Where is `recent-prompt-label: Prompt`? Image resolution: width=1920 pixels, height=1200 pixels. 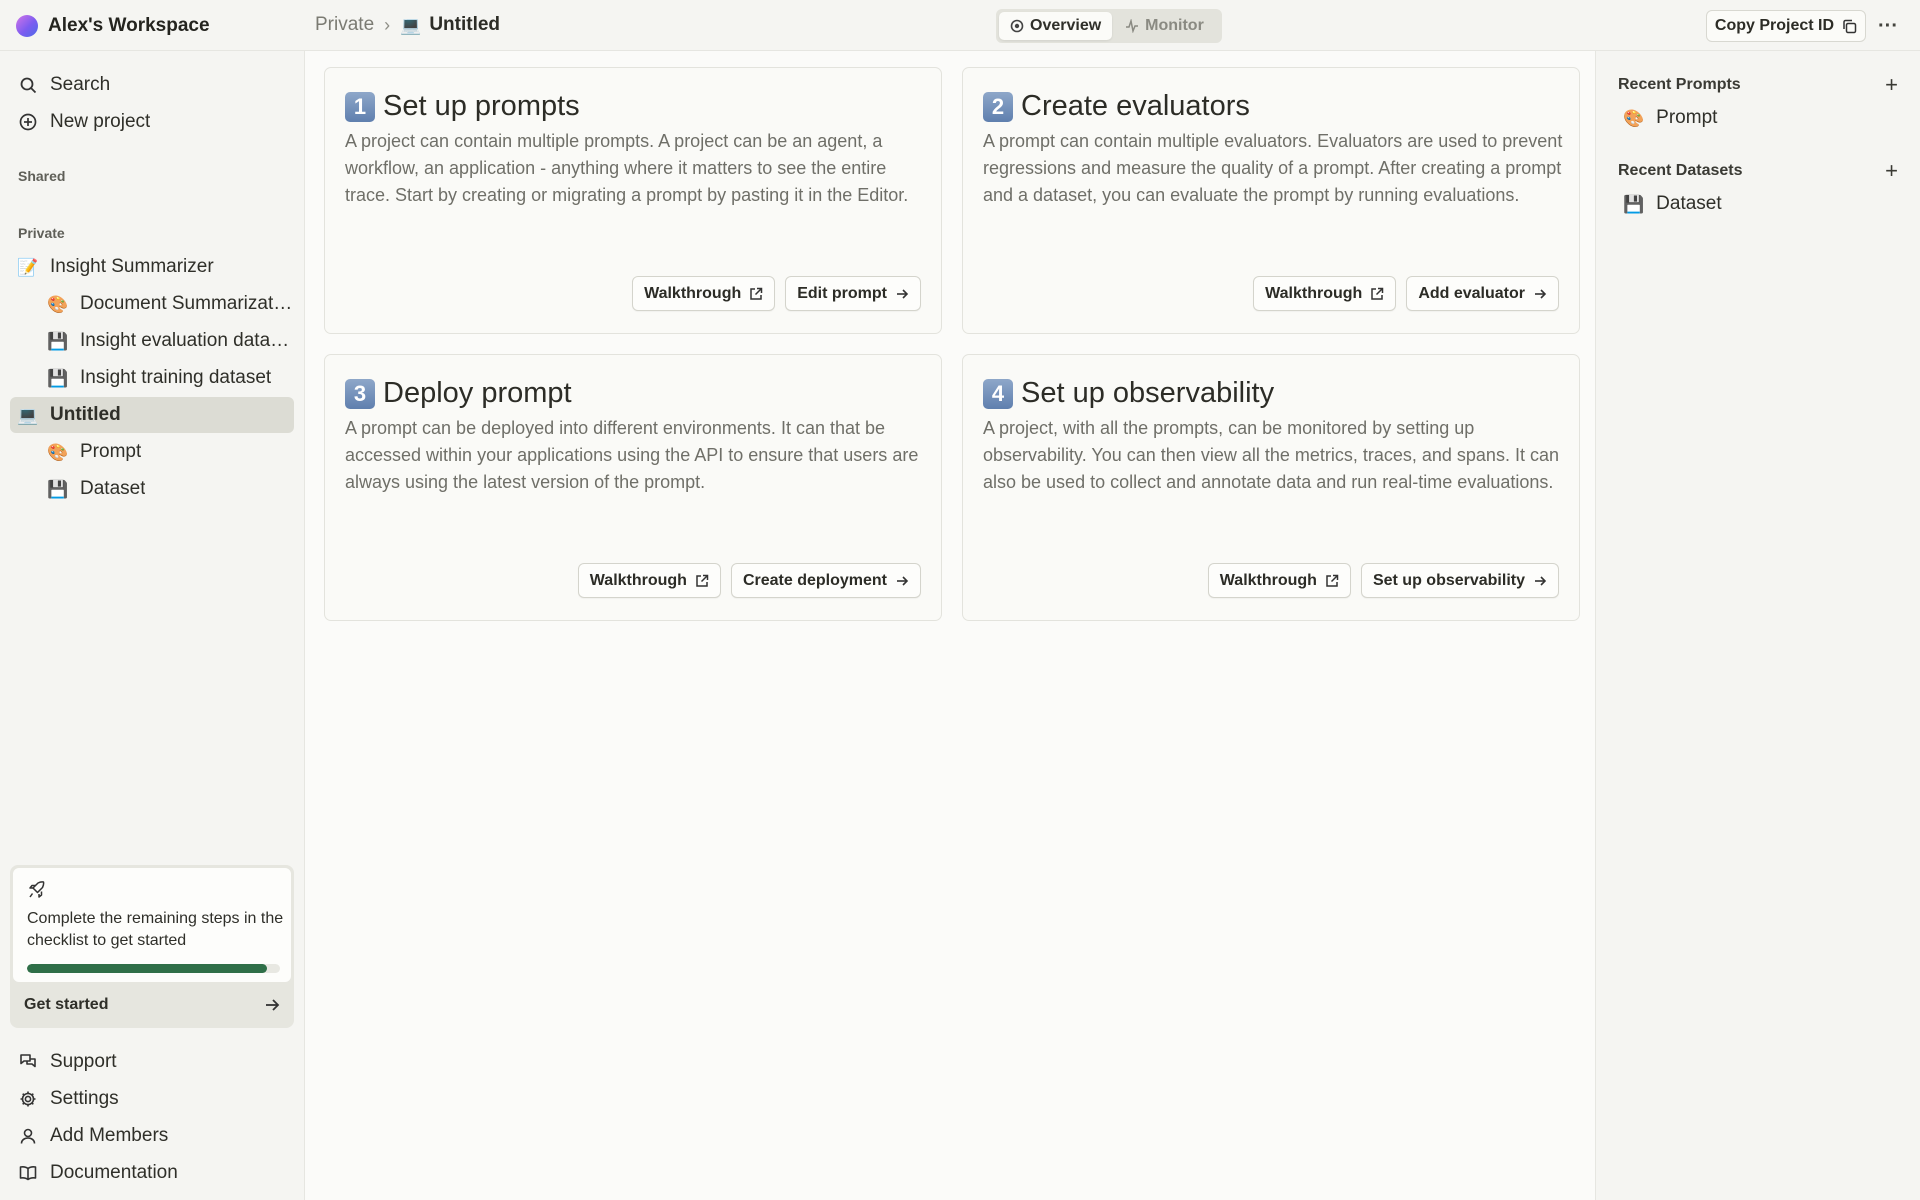
recent-prompt-label: Prompt is located at coordinates (1687, 117).